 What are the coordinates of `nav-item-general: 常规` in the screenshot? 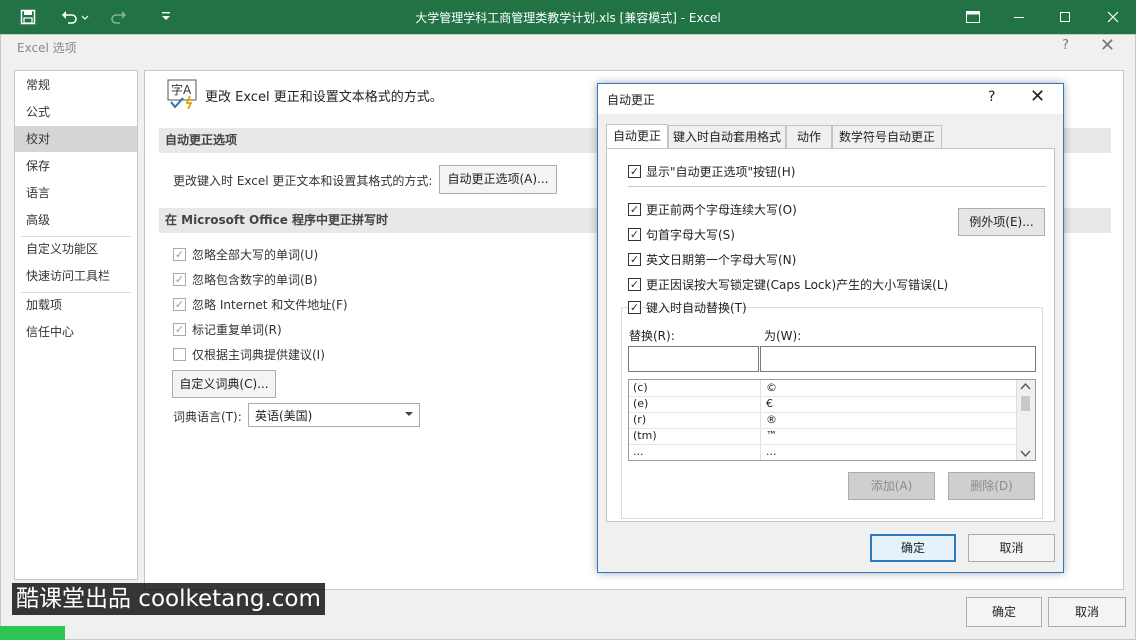 It's located at (76, 85).